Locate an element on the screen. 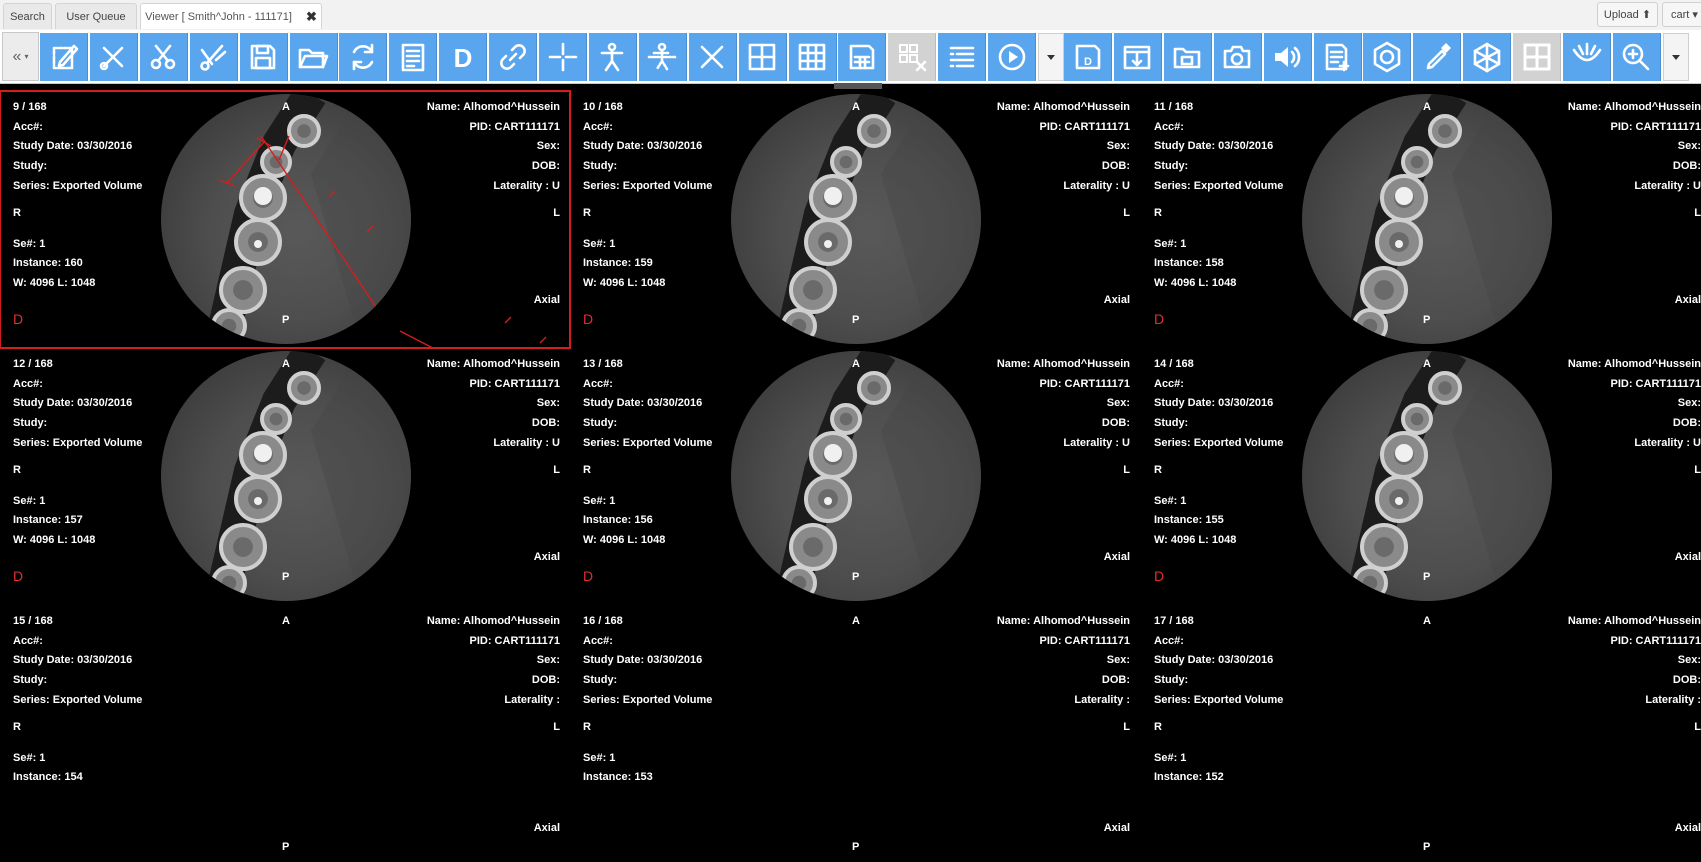 The height and width of the screenshot is (862, 1701). toolbar-button-export is located at coordinates (1138, 57).